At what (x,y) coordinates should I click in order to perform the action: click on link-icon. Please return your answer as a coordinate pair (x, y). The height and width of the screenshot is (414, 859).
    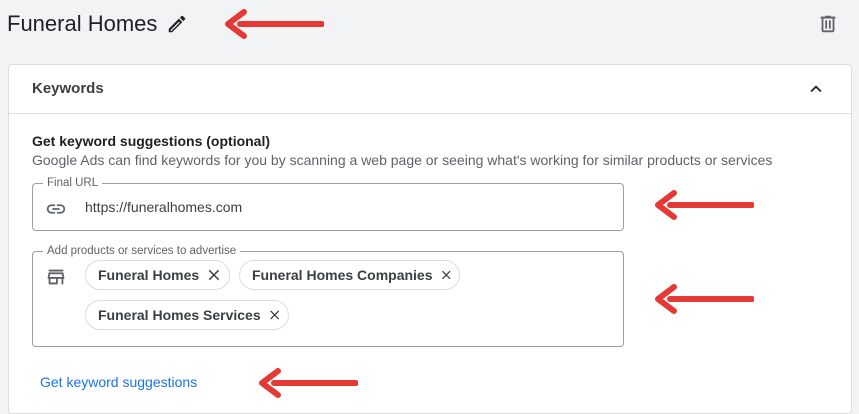
    Looking at the image, I should click on (56, 209).